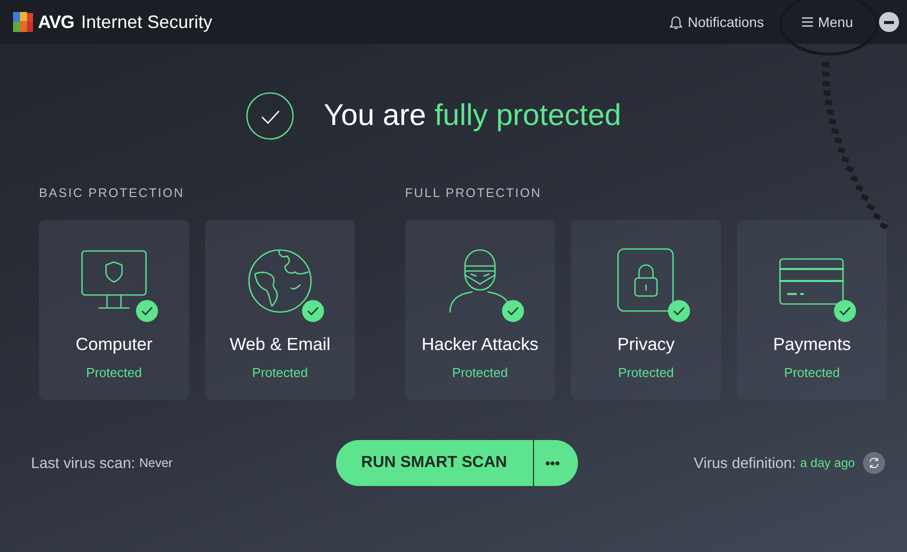 This screenshot has height=552, width=907. I want to click on refresh-icon, so click(874, 463).